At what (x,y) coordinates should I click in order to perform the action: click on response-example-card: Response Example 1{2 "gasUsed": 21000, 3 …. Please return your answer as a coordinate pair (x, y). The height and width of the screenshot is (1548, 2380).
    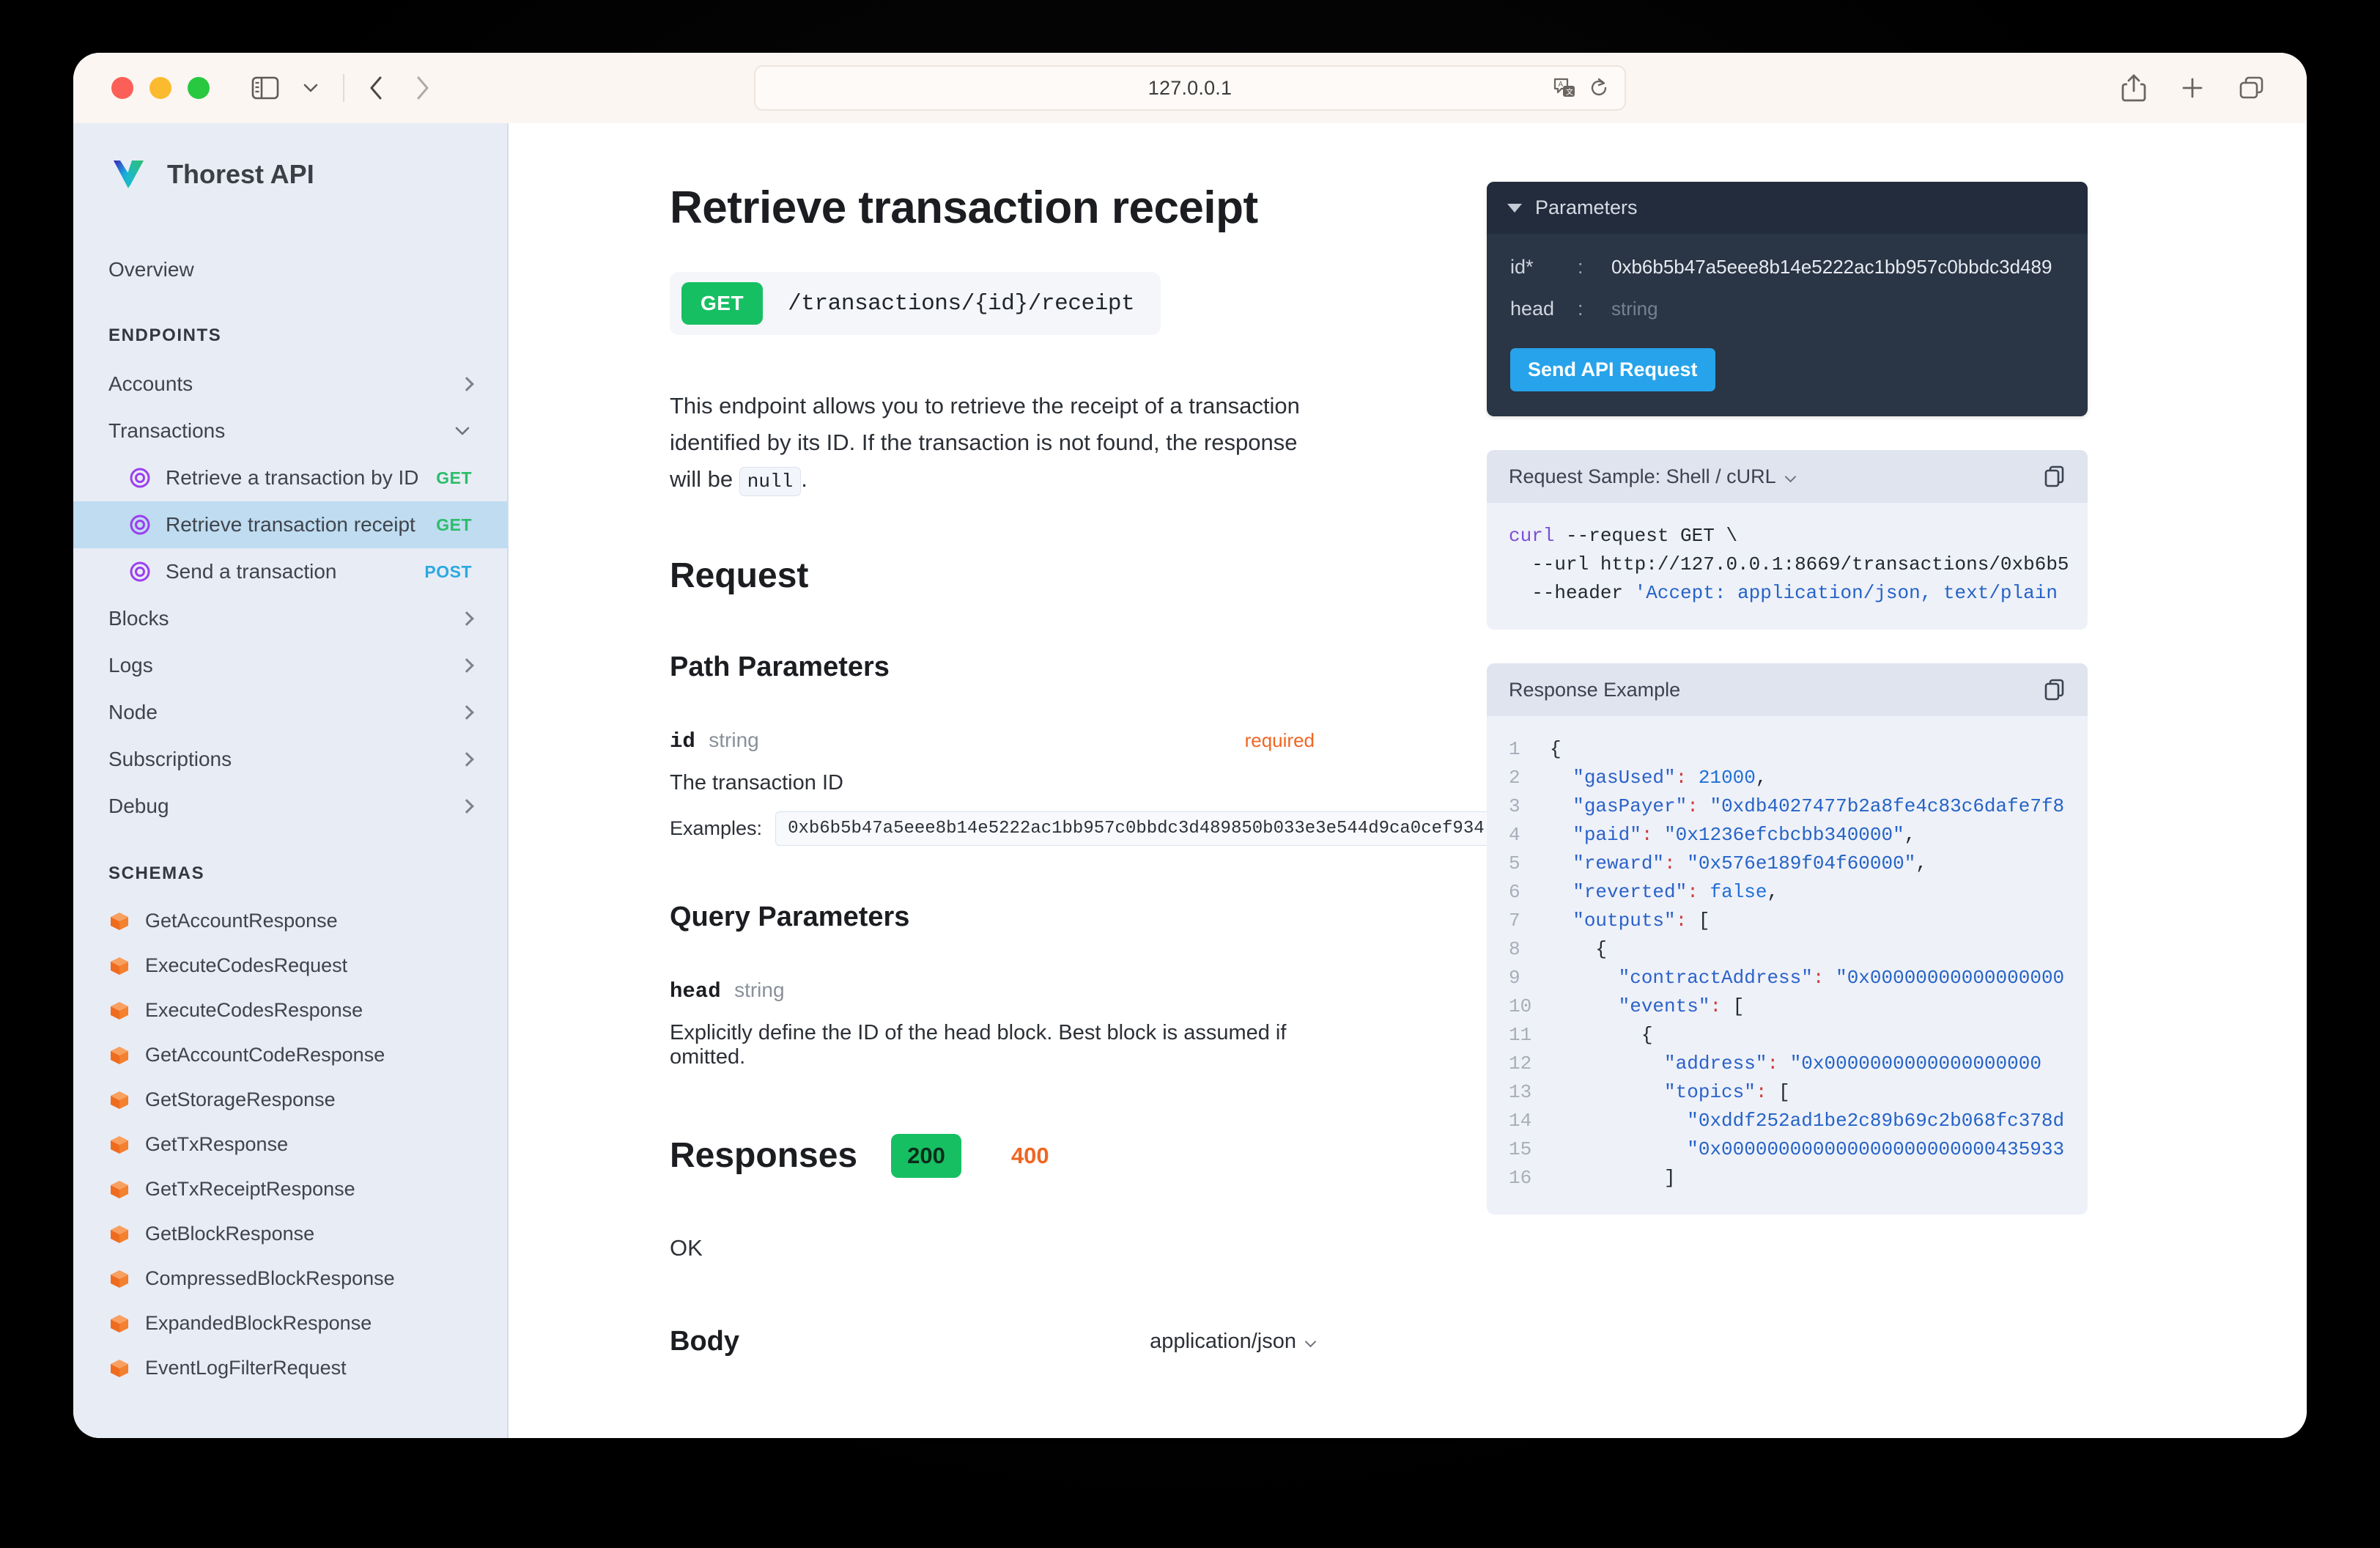
    Looking at the image, I should click on (1787, 939).